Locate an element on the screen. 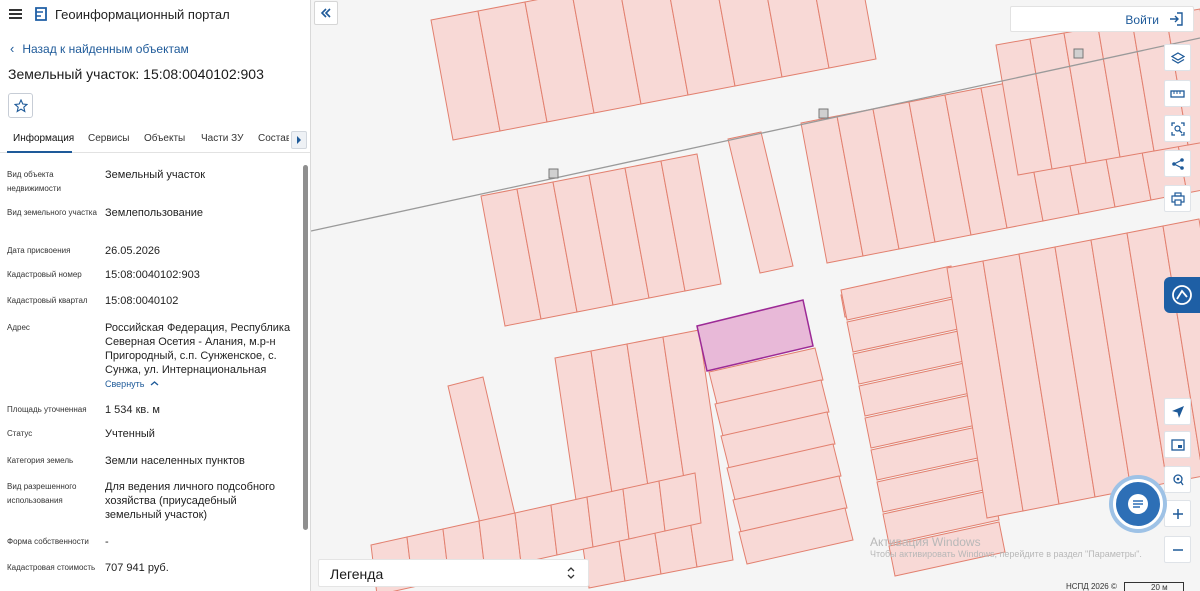  share-icon is located at coordinates (1177, 163).